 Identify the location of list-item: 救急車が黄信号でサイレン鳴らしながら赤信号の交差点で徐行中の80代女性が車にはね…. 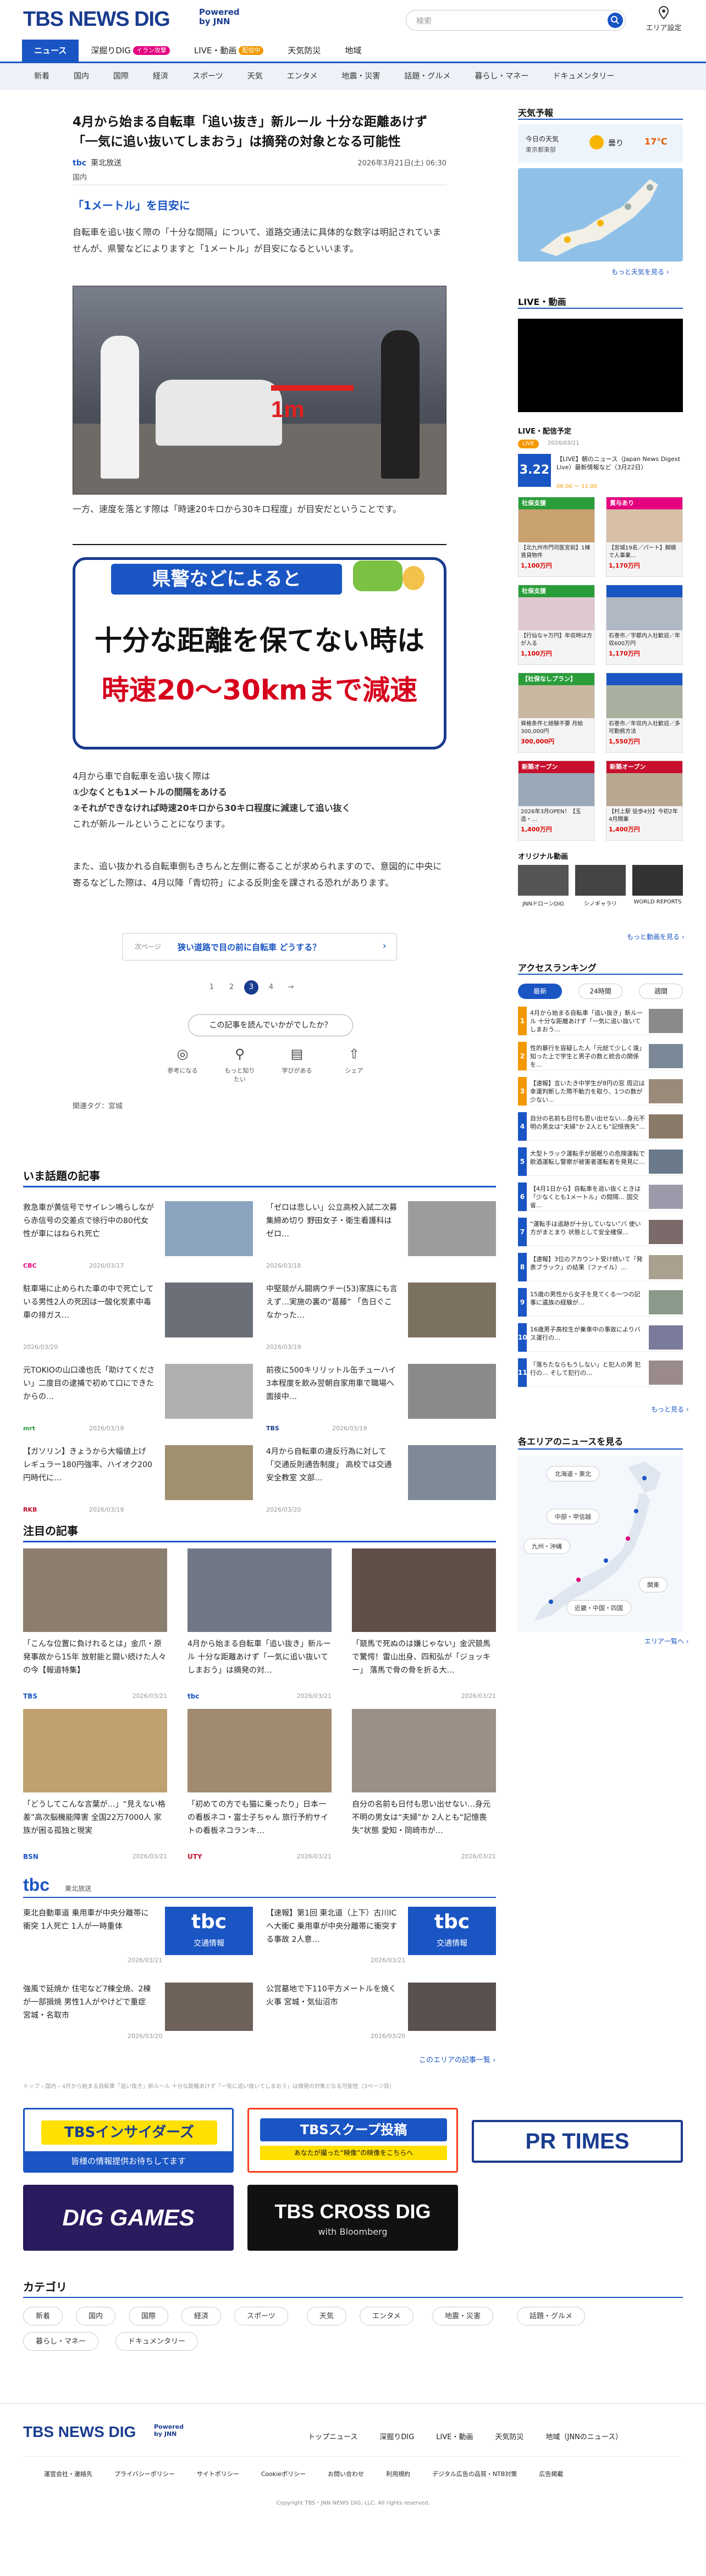
(138, 1236).